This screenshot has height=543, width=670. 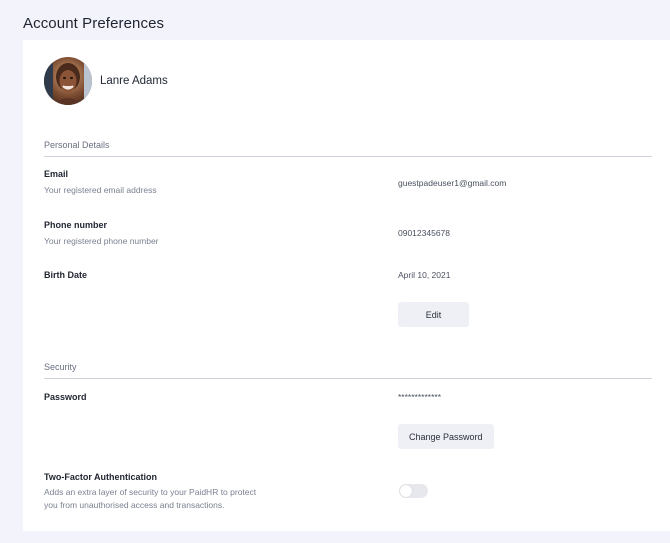 I want to click on edit-button: Edit, so click(x=433, y=314).